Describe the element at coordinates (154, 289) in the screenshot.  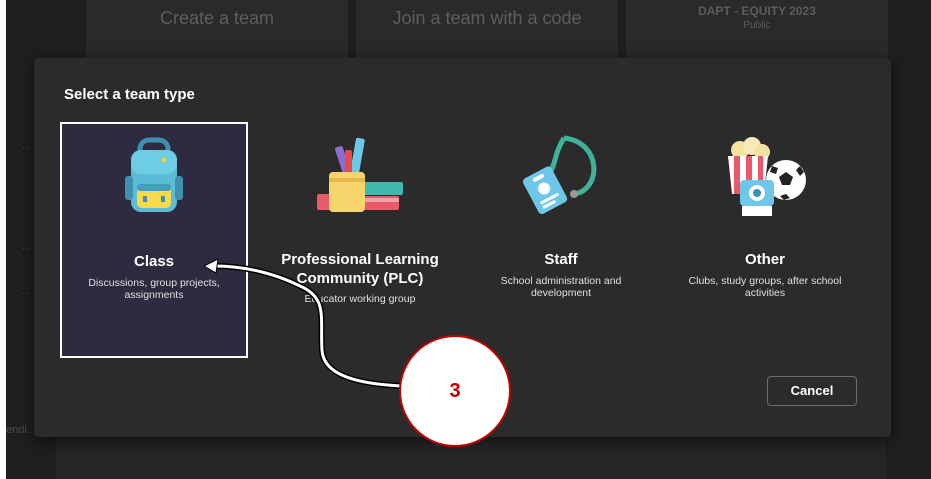
I see `team-type-description: Discussions, group projects, assignments` at that location.